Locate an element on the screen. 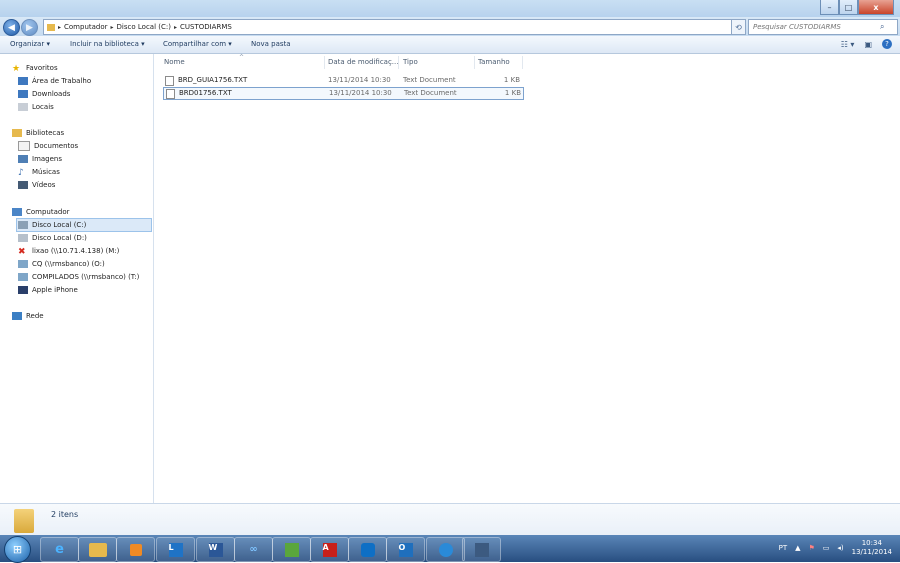 Image resolution: width=900 pixels, height=563 pixels. nav-network: Rede is located at coordinates (28, 316).